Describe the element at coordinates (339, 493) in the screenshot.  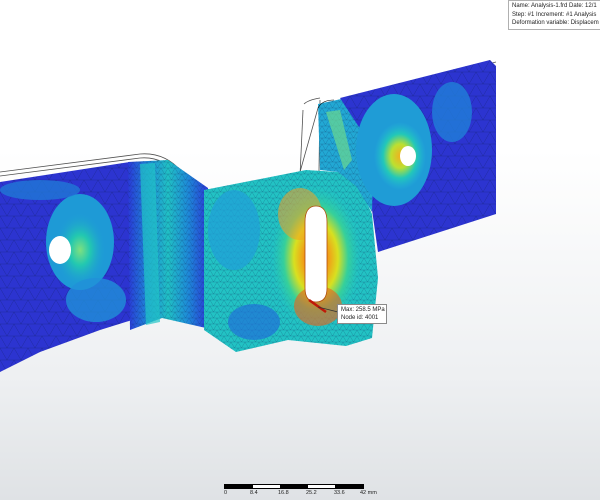
I see `scale-tick-4: 33.6` at that location.